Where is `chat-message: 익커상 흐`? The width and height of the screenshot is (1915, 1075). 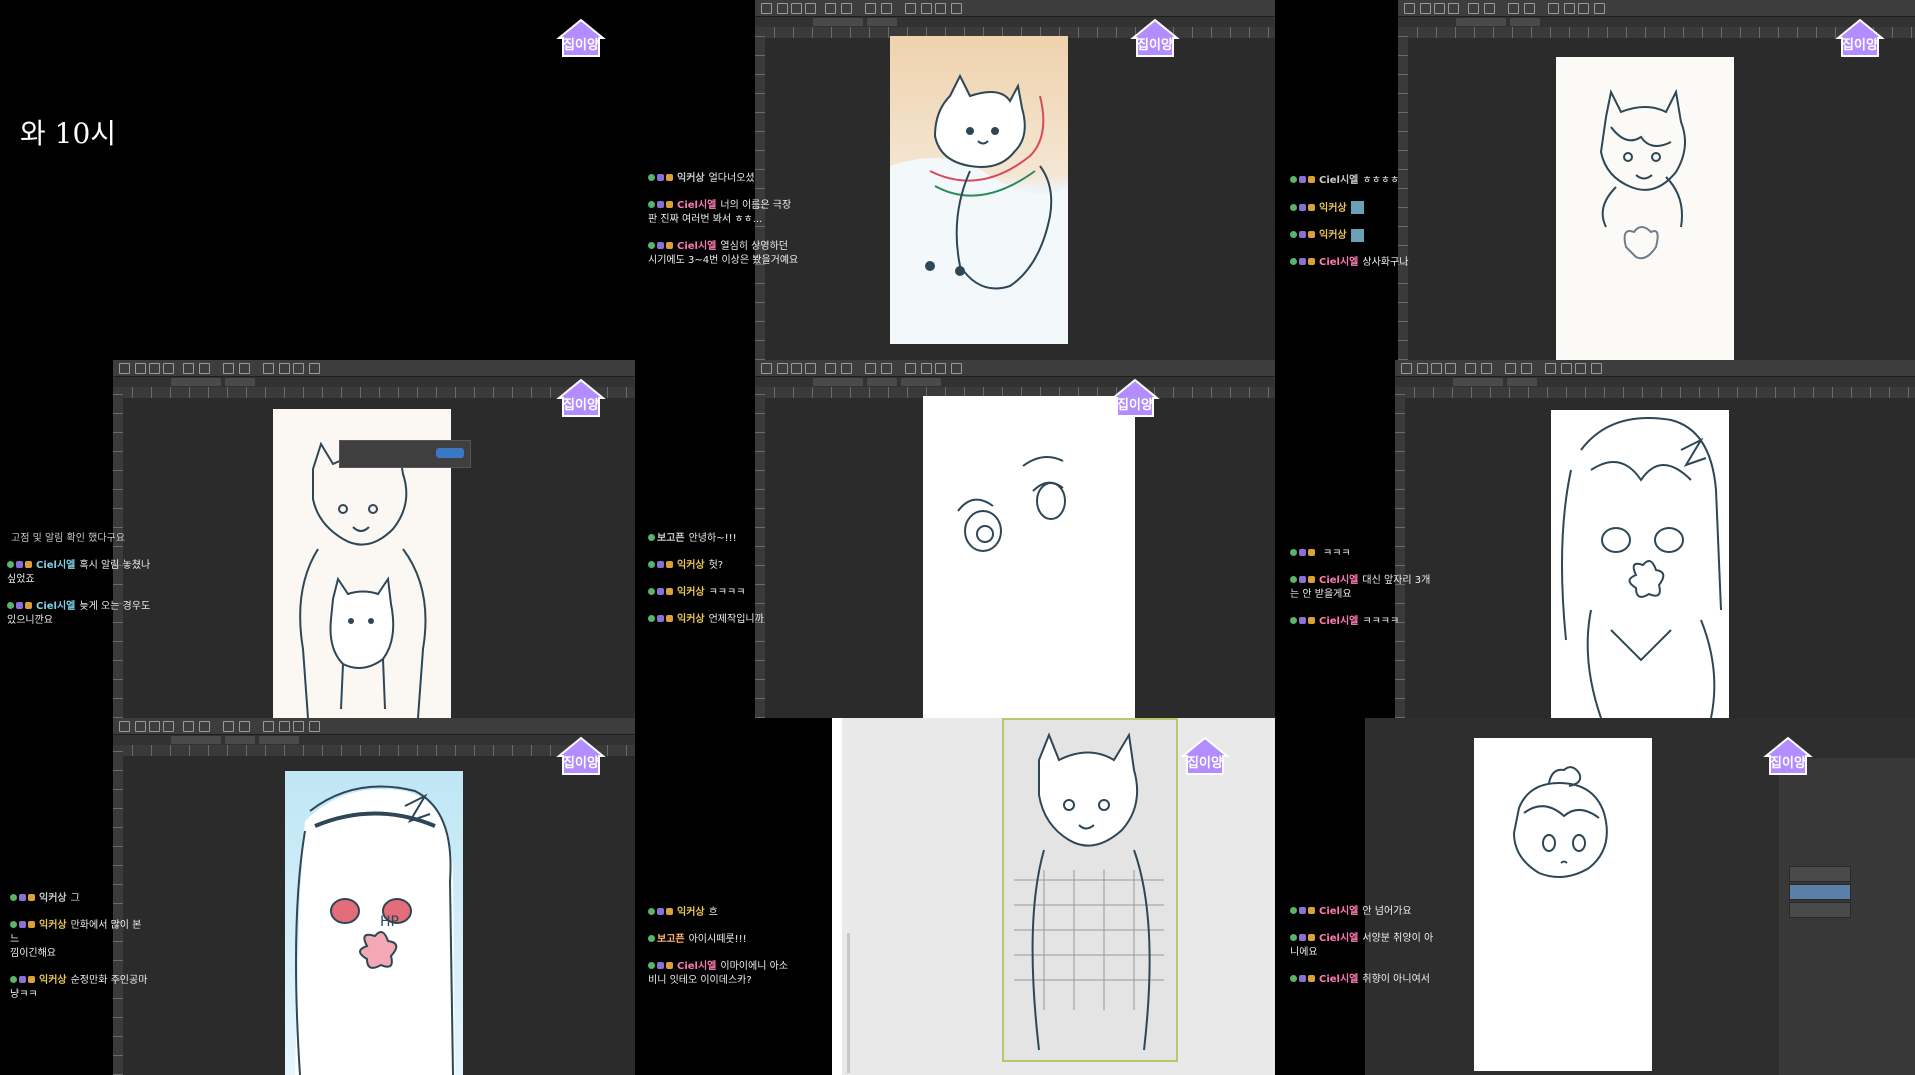 chat-message: 익커상 흐 is located at coordinates (723, 913).